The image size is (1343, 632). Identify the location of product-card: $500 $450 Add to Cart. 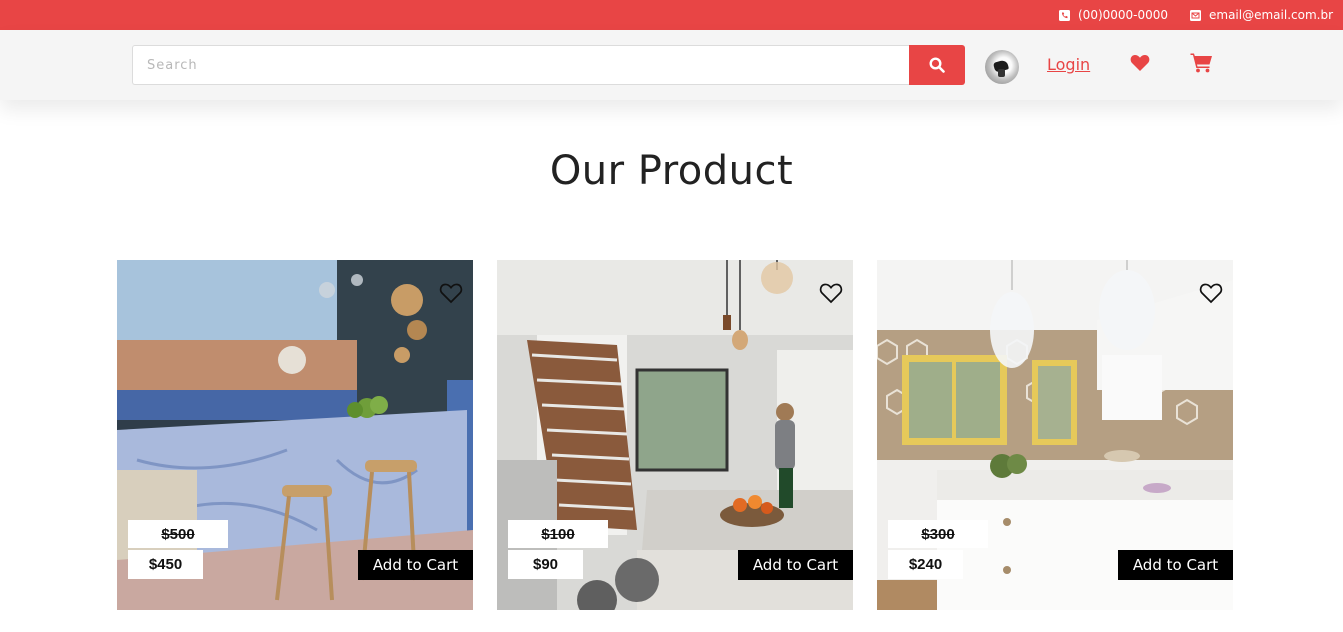
(295, 435).